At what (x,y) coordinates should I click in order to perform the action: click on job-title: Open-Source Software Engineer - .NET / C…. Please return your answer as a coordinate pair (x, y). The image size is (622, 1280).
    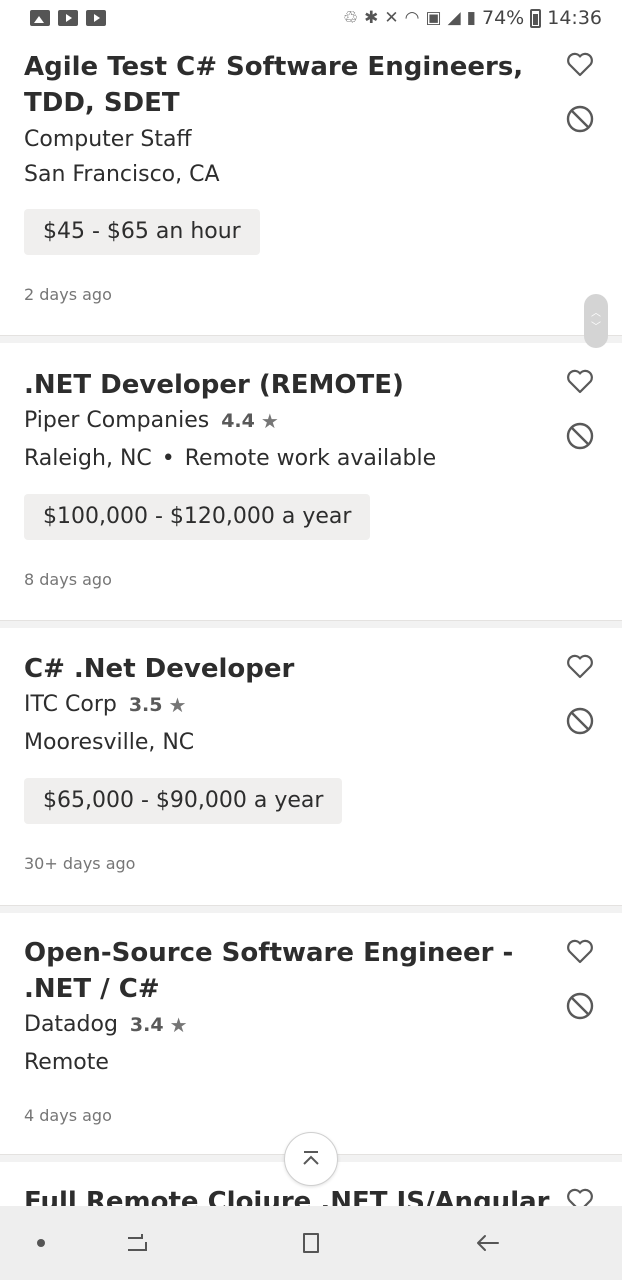
    Looking at the image, I should click on (289, 971).